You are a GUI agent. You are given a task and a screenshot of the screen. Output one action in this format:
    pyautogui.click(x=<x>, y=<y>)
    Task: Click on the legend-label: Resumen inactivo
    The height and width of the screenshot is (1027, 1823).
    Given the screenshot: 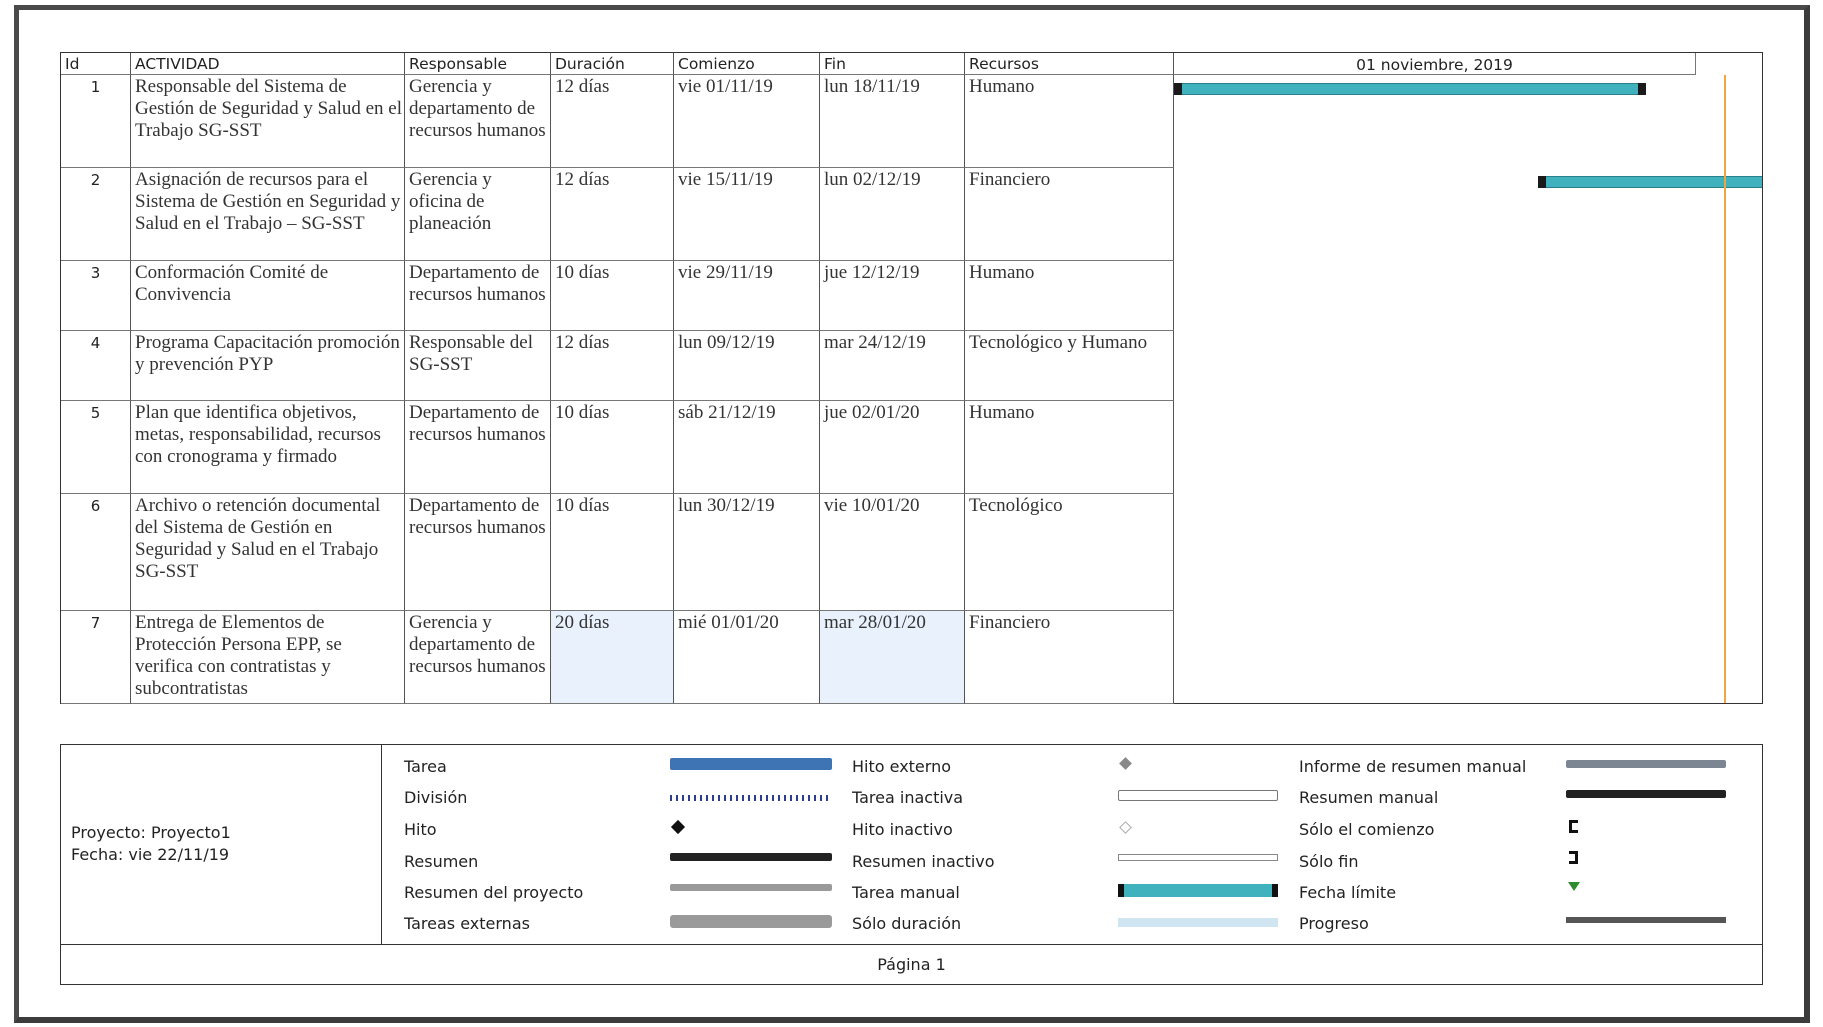 What is the action you would take?
    pyautogui.click(x=923, y=861)
    